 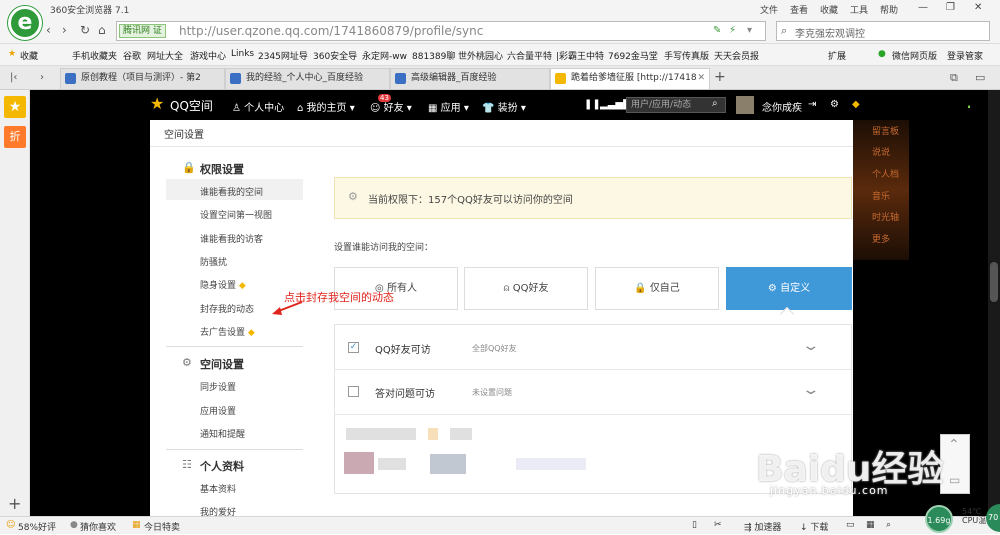 I want to click on menu-help: 帮助, so click(x=889, y=9).